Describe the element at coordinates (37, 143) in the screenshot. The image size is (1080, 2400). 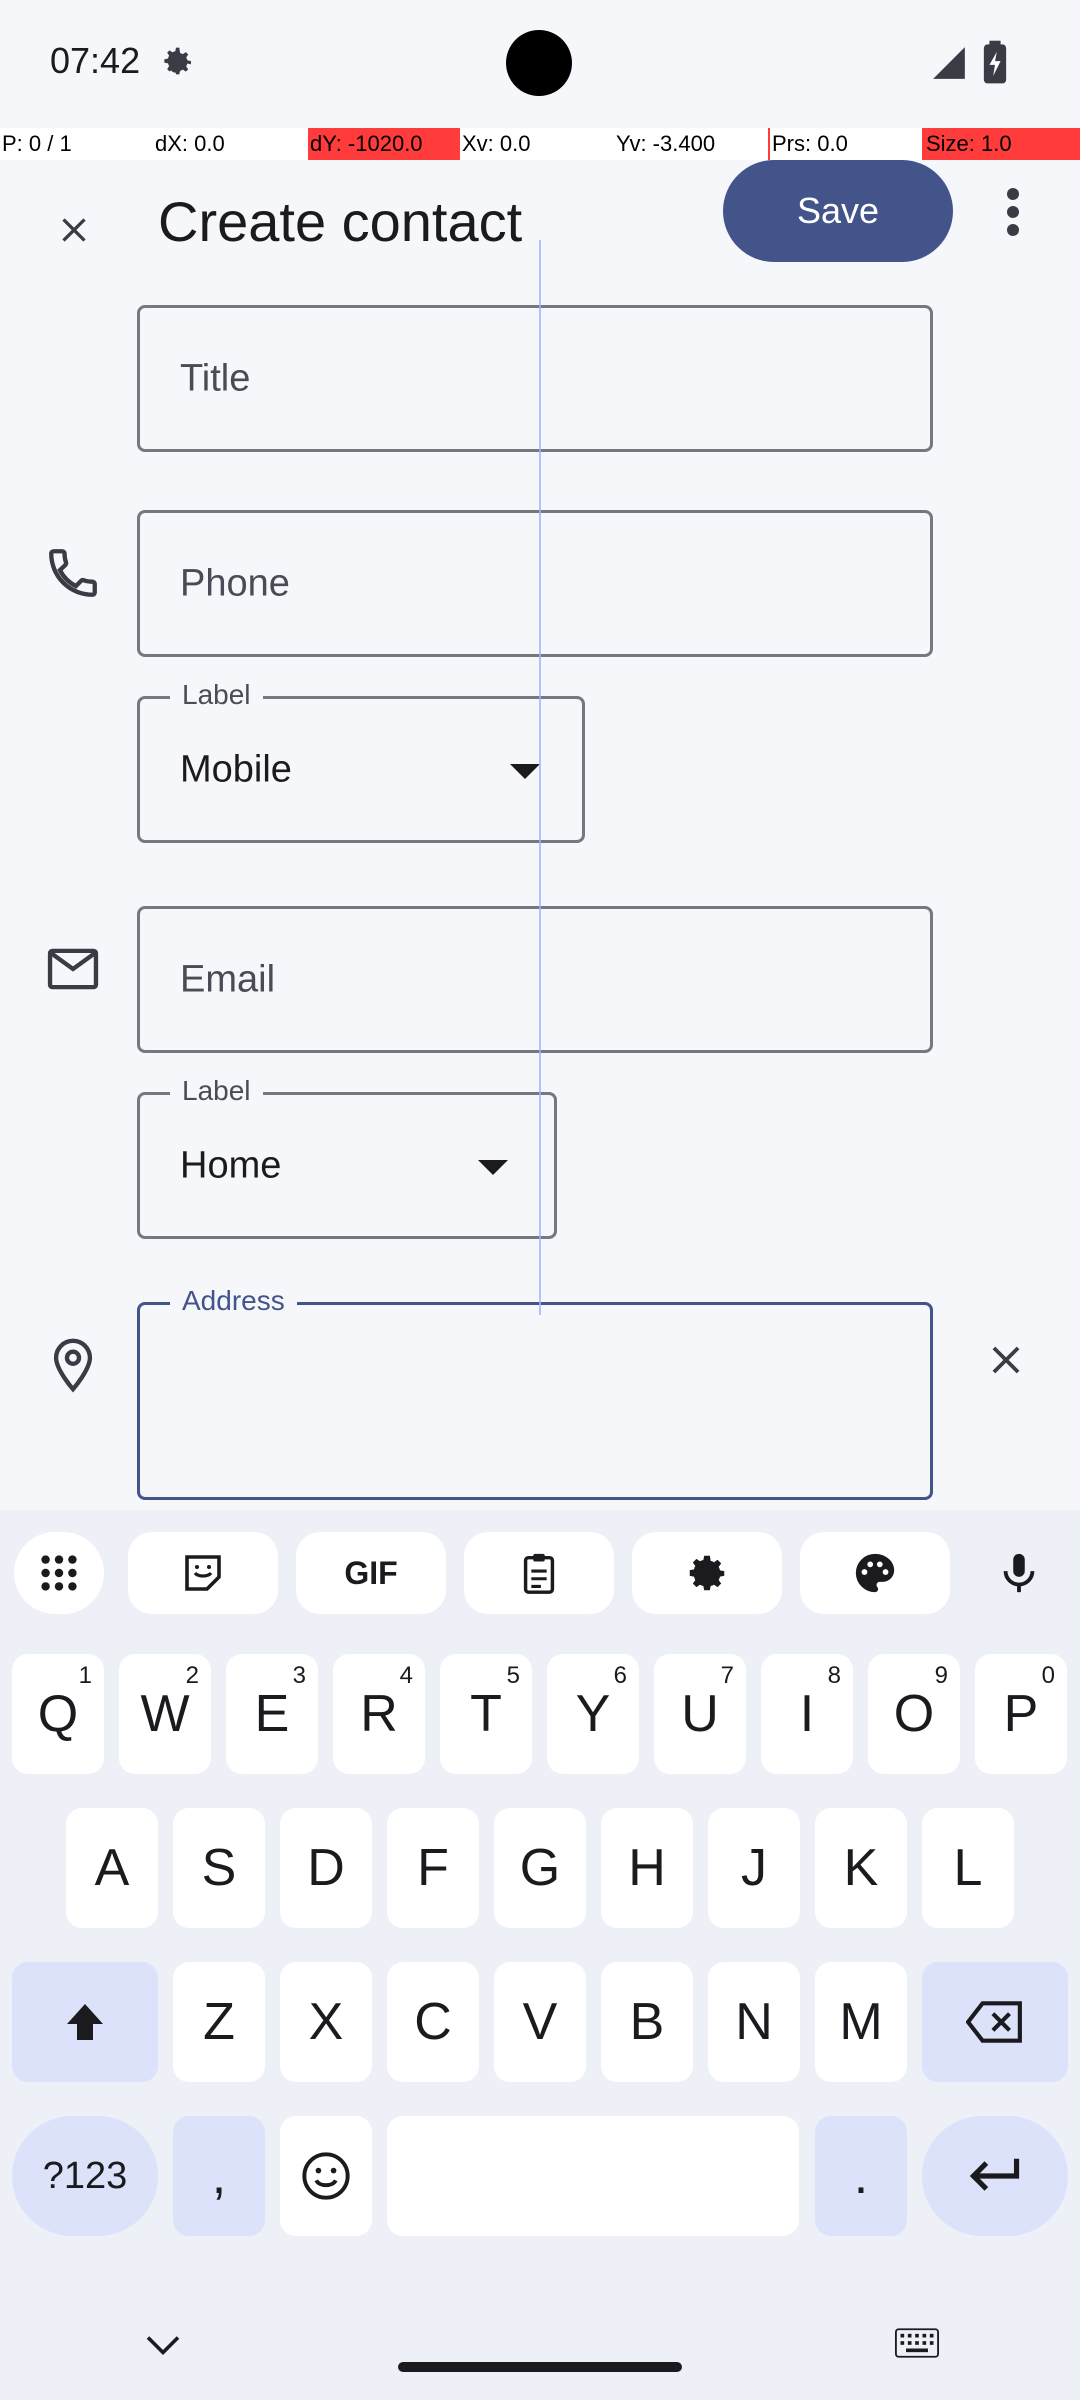
I see `debug-pointers: P: 0 / 1` at that location.